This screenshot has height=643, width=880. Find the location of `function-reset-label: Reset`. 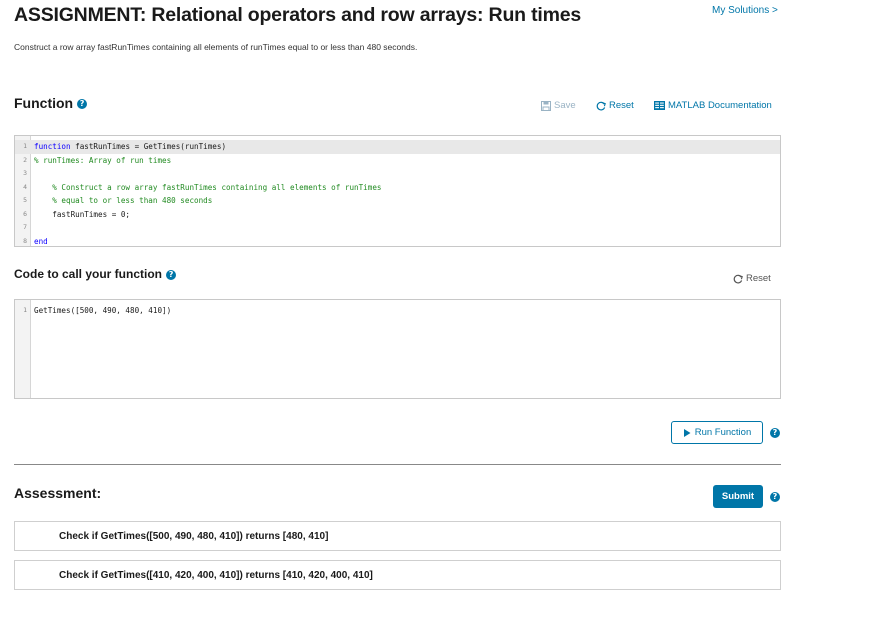

function-reset-label: Reset is located at coordinates (621, 105).